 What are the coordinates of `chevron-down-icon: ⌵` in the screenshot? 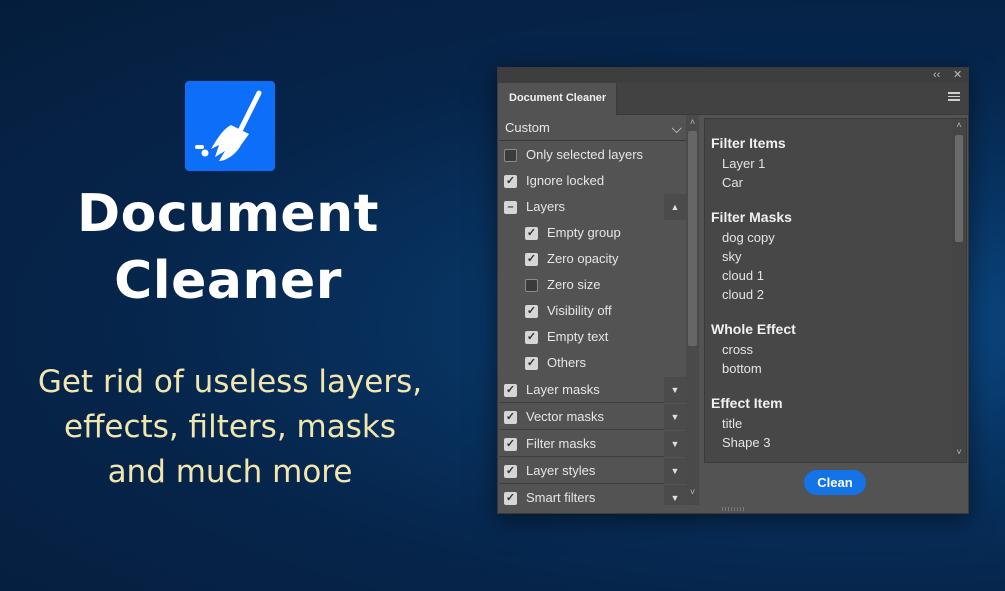 It's located at (676, 128).